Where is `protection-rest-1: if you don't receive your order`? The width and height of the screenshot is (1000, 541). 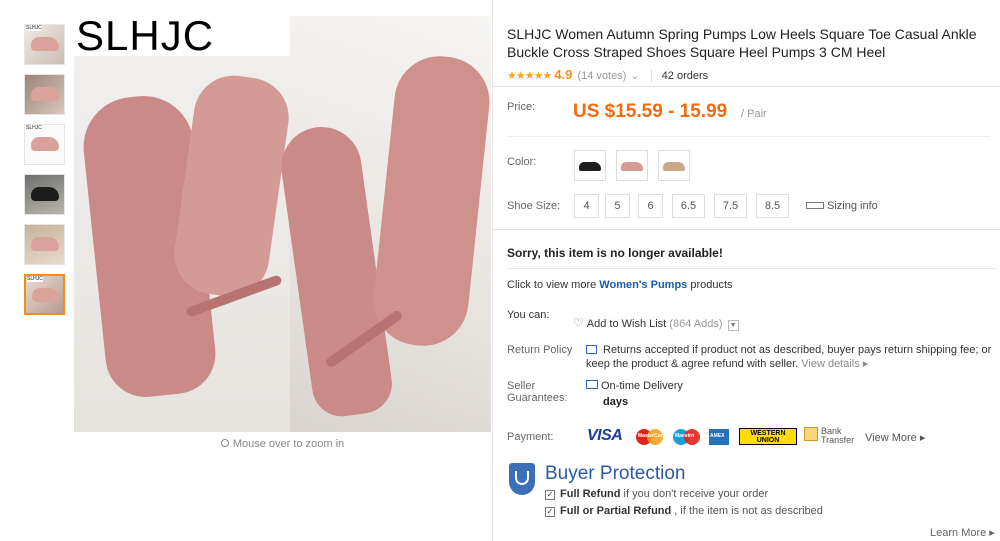 protection-rest-1: if you don't receive your order is located at coordinates (694, 494).